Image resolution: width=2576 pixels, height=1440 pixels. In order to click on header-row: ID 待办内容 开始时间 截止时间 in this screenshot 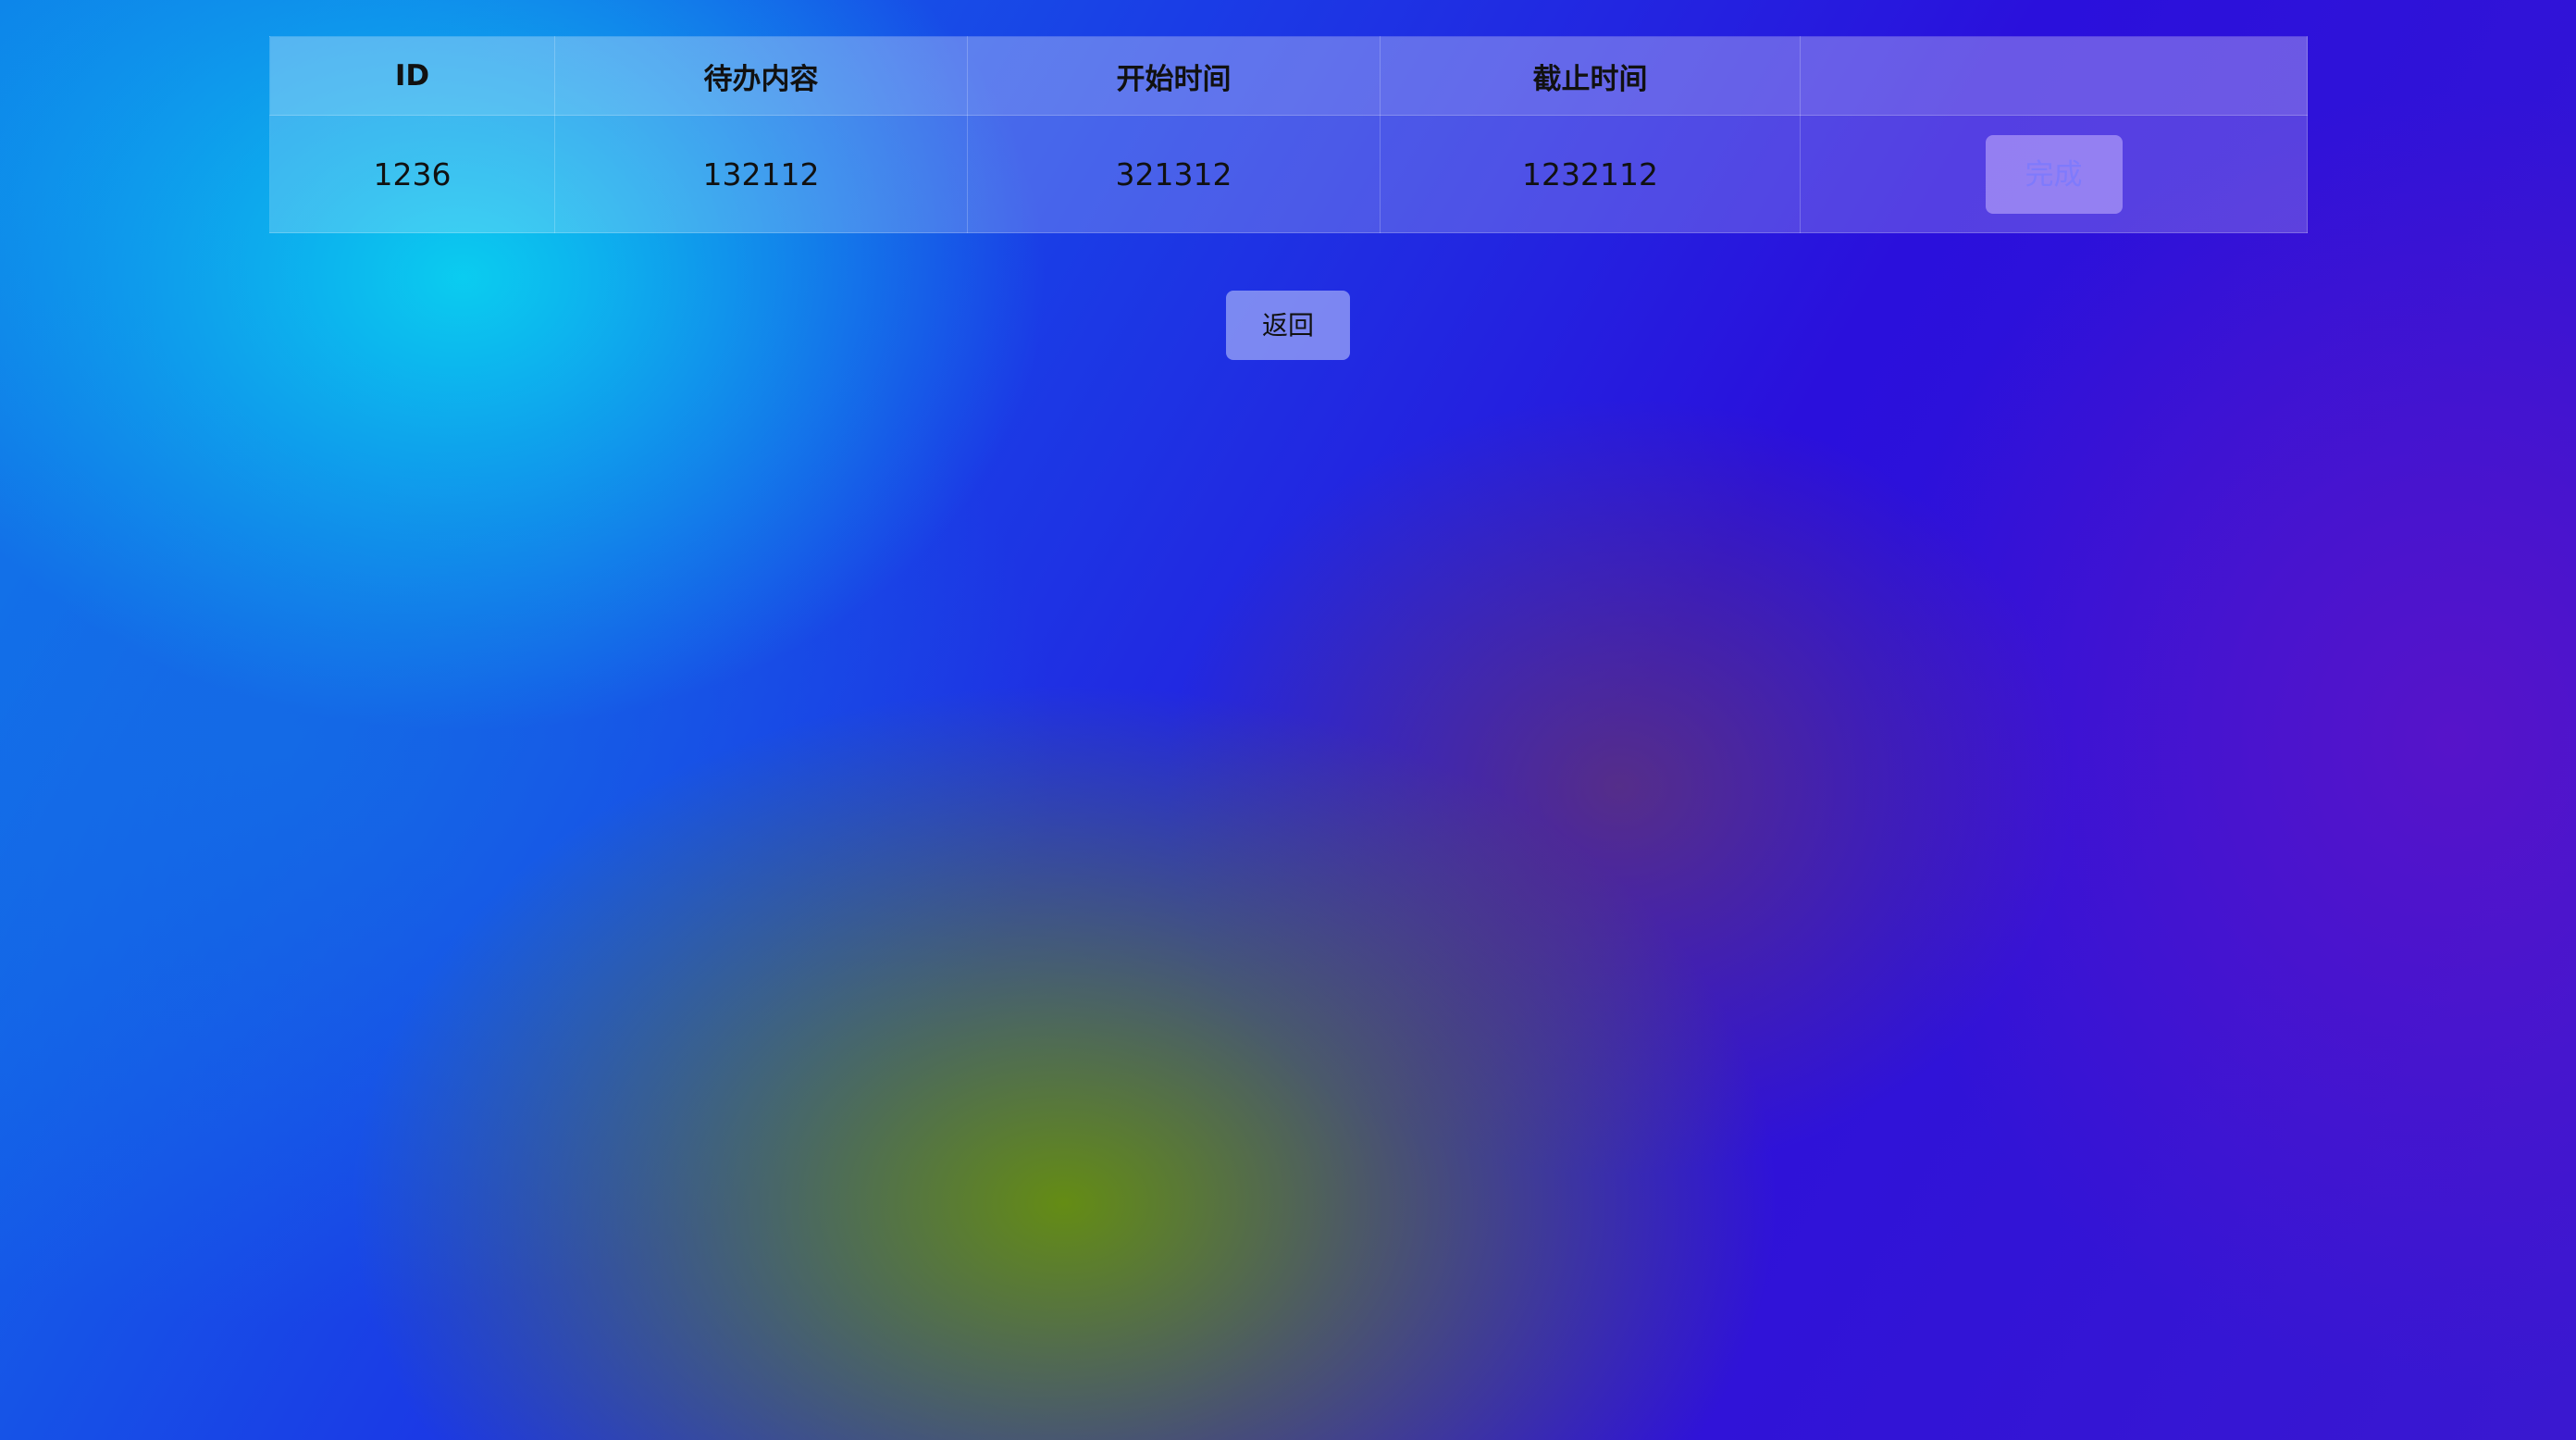, I will do `click(1289, 76)`.